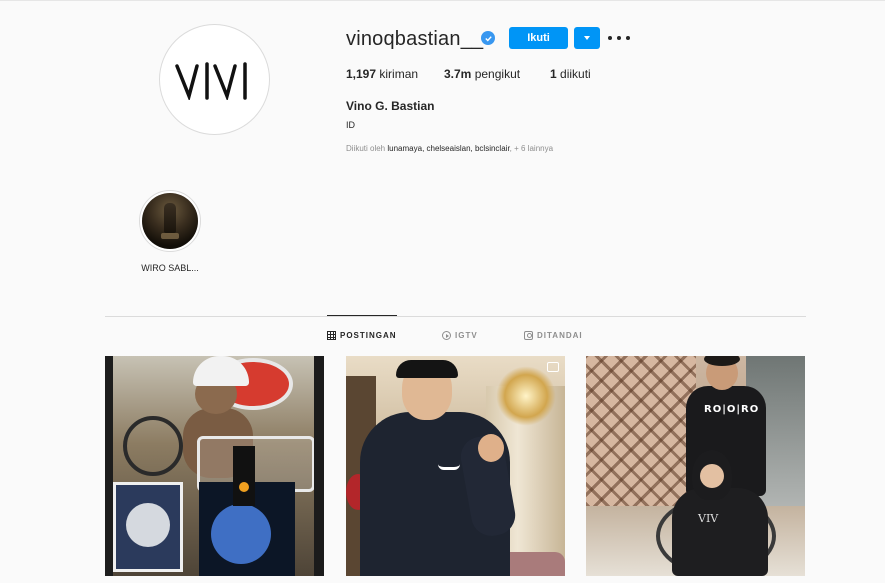  Describe the element at coordinates (458, 74) in the screenshot. I see `followers-count: 3.7m` at that location.